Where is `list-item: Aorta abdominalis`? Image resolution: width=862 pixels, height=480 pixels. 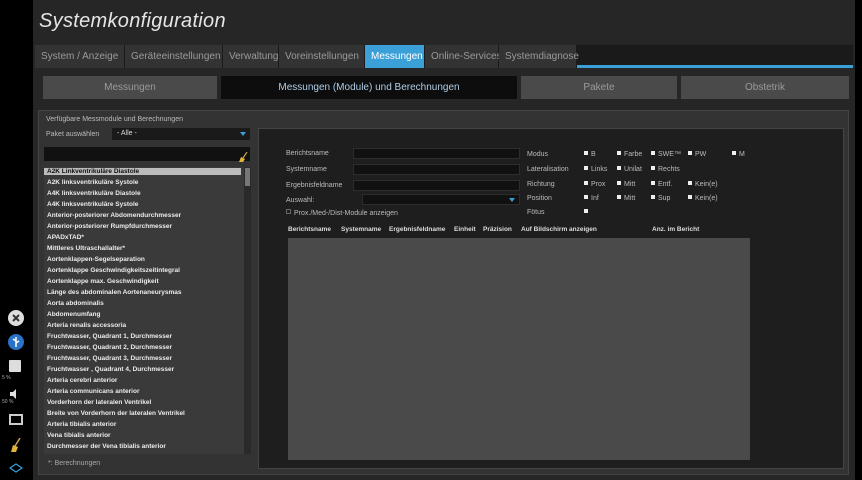
list-item: Aorta abdominalis is located at coordinates (75, 303).